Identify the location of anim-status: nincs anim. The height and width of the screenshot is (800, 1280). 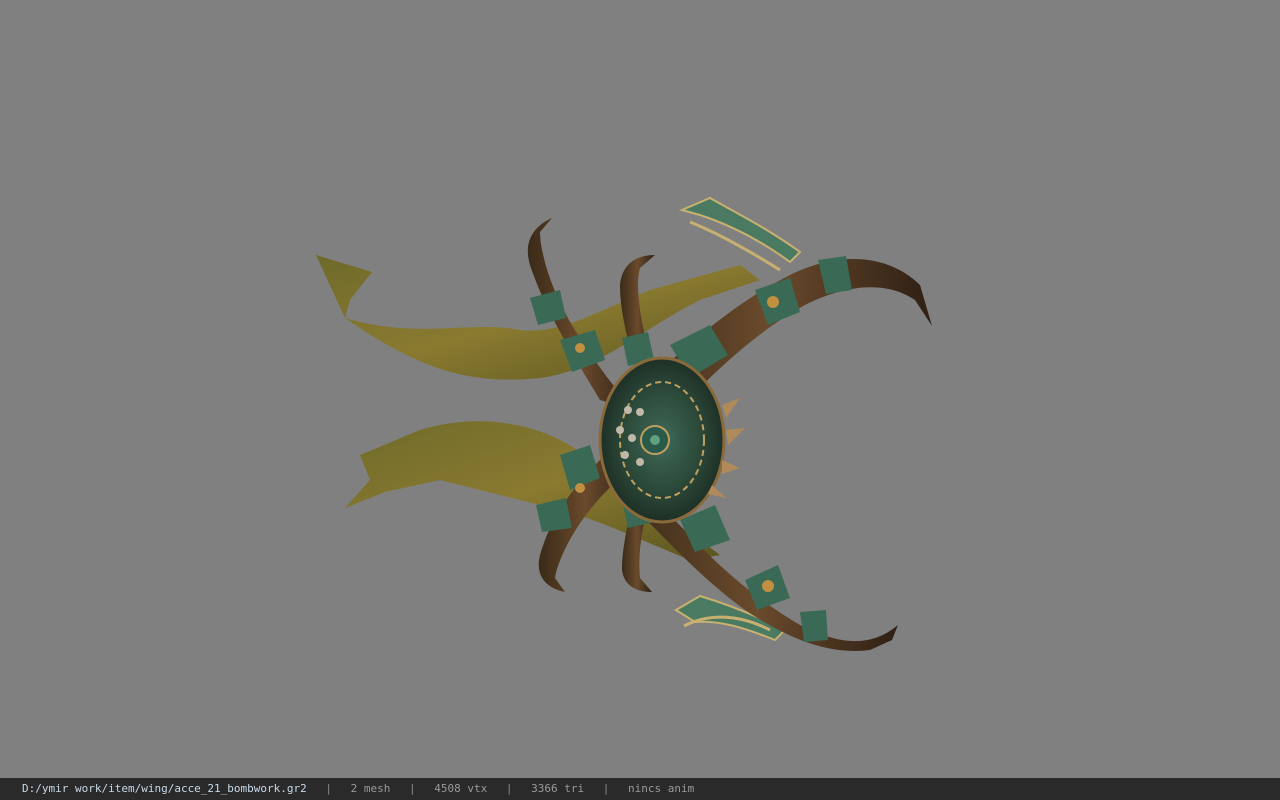
(661, 788).